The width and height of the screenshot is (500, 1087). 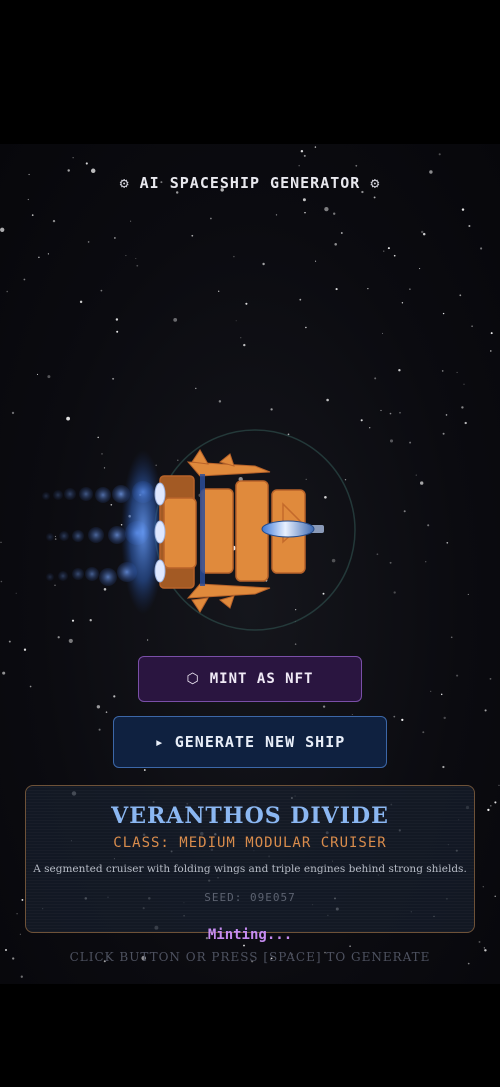 What do you see at coordinates (250, 843) in the screenshot?
I see `ship-class: CLASS: MEDIUM MODULAR CRUISER` at bounding box center [250, 843].